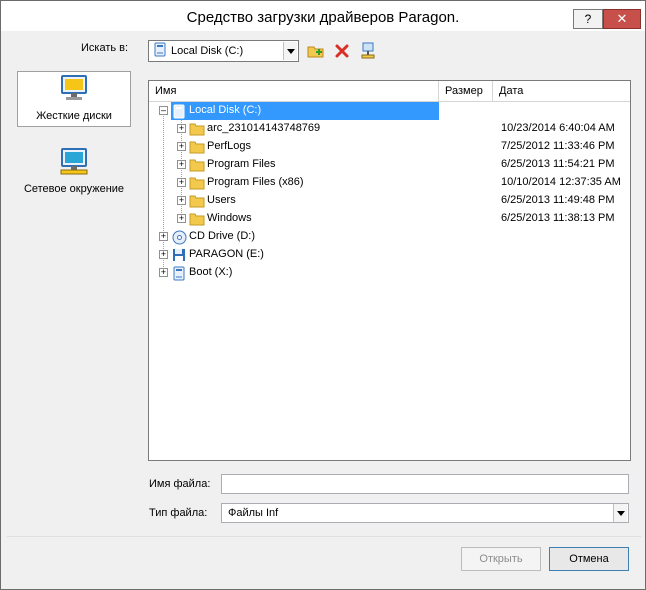  What do you see at coordinates (389, 219) in the screenshot?
I see `tree-row-folder: + Windows 6/25/2013 11:38:13 PM` at bounding box center [389, 219].